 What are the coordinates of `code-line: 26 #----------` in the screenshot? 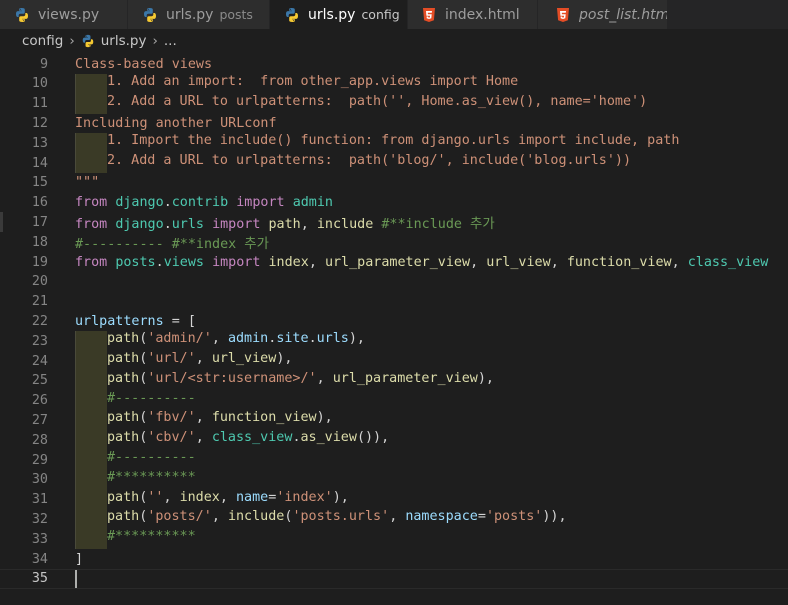 It's located at (394, 400).